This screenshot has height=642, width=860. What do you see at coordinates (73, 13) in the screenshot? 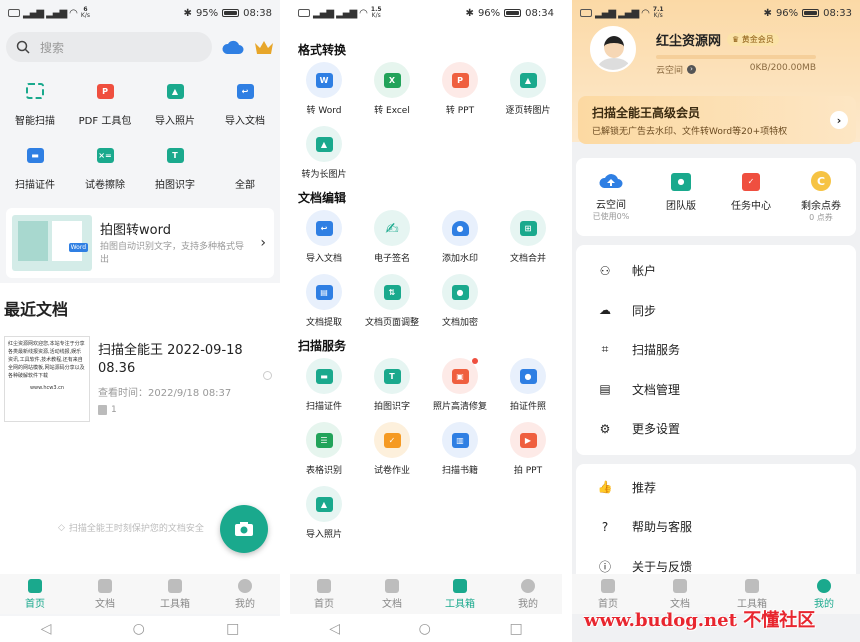
I see `wifi-icon: ◠` at bounding box center [73, 13].